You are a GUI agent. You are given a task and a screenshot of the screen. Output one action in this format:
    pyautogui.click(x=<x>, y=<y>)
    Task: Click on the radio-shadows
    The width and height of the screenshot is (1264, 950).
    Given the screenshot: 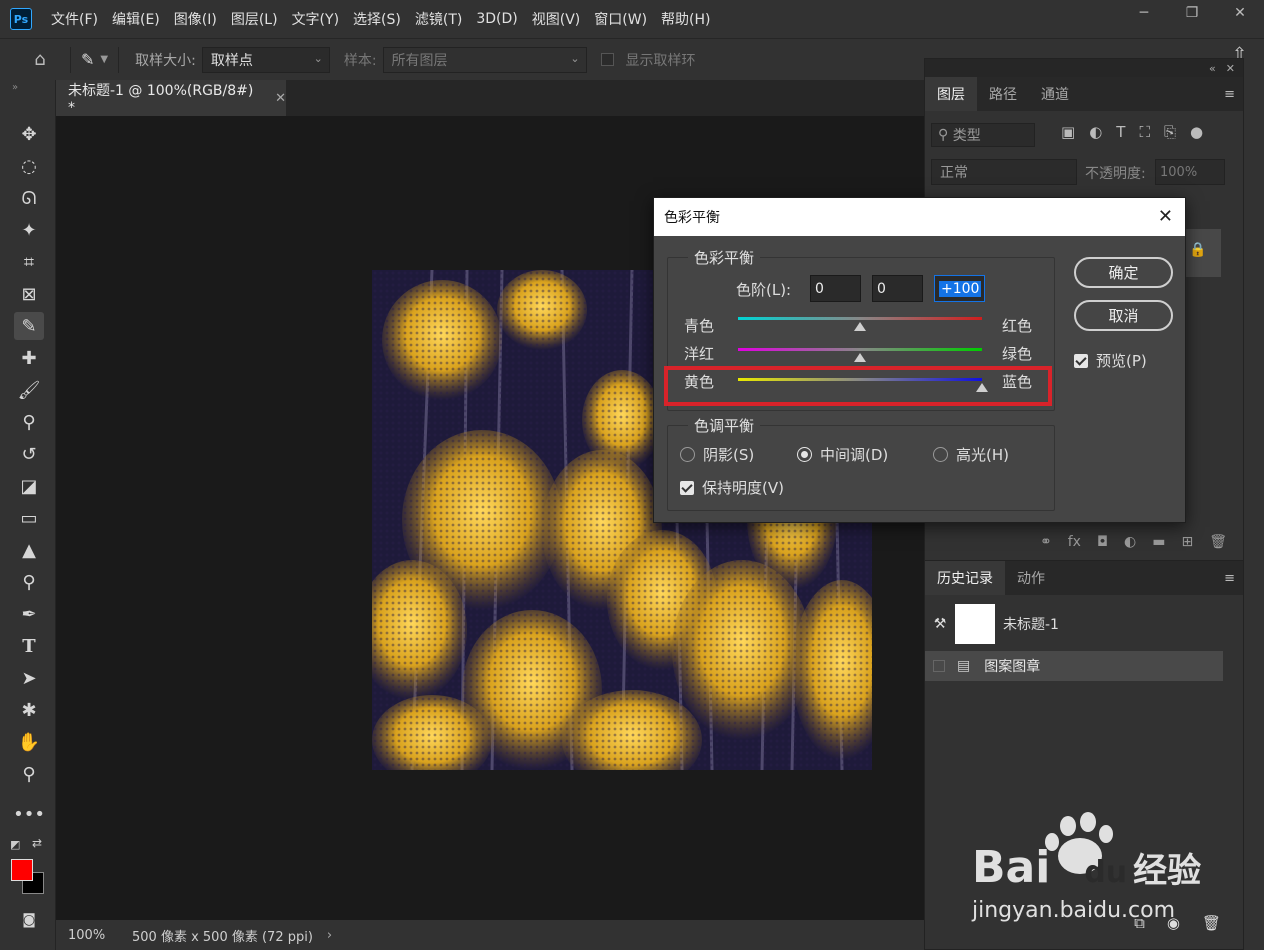 What is the action you would take?
    pyautogui.click(x=687, y=454)
    